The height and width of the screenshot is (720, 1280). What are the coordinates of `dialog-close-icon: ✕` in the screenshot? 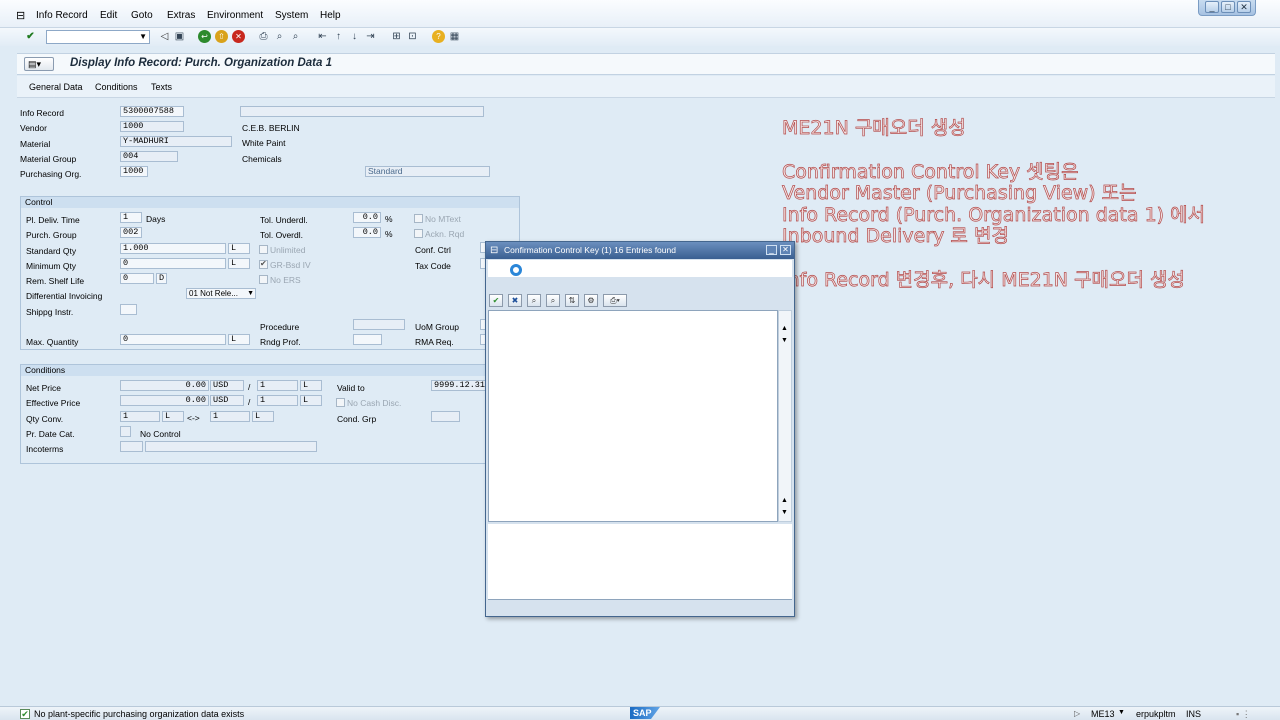 It's located at (785, 250).